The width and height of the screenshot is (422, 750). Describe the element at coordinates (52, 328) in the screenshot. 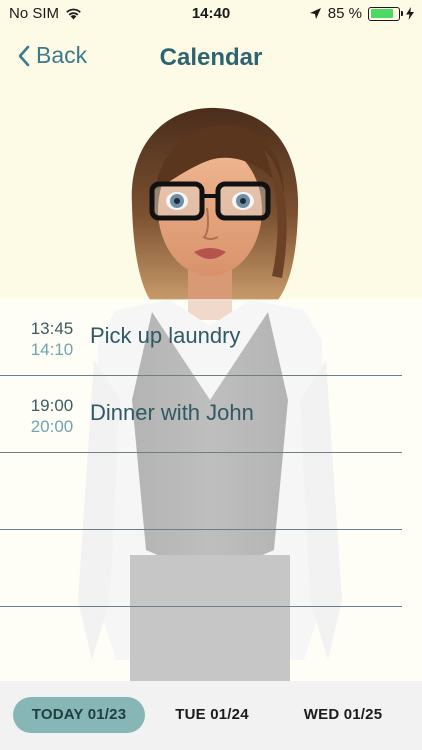

I see `event-start-time: 13:45` at that location.